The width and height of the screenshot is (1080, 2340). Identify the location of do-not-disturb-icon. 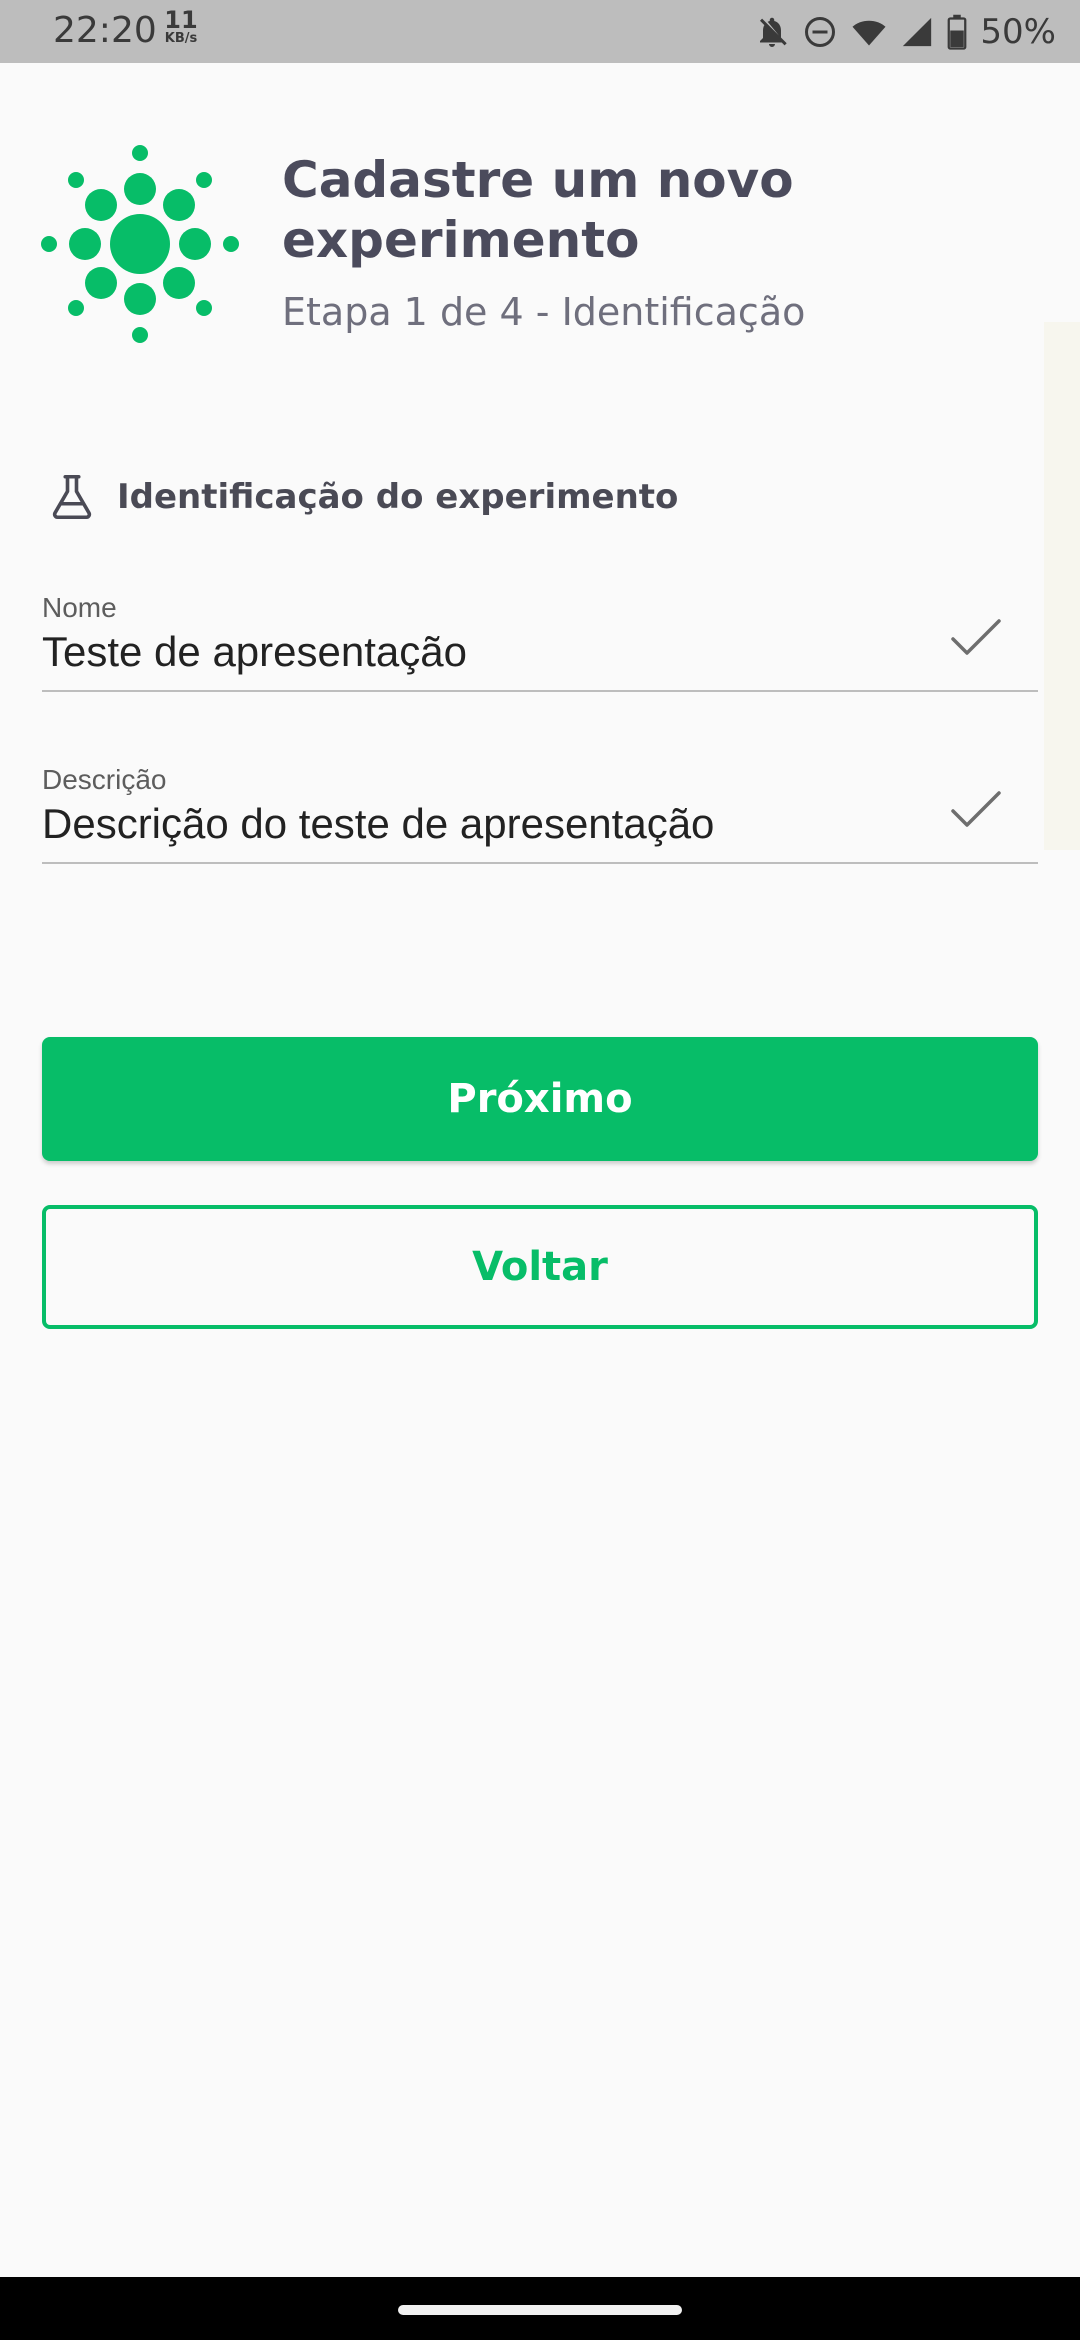
(820, 32).